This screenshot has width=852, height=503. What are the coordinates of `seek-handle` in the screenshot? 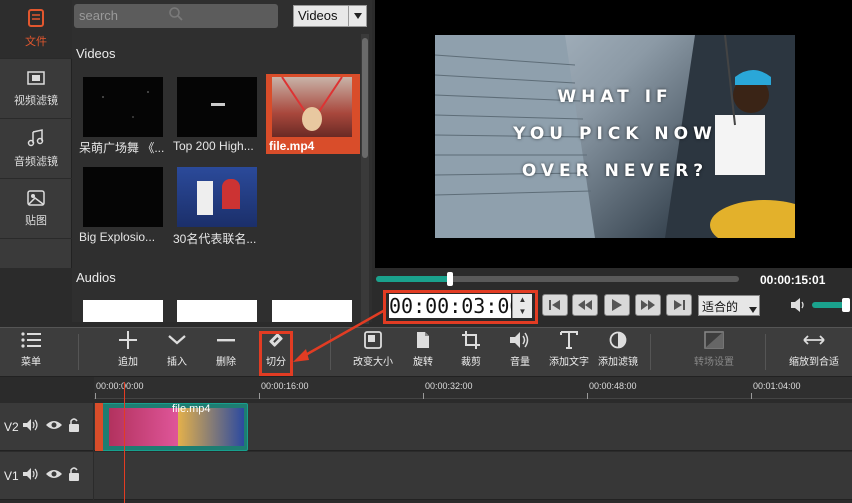 It's located at (450, 279).